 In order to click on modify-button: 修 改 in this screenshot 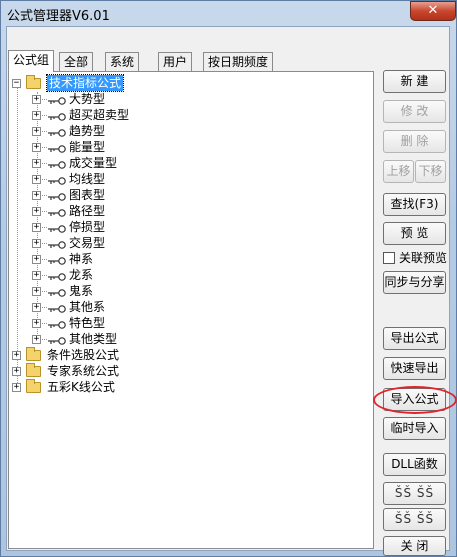, I will do `click(414, 111)`.